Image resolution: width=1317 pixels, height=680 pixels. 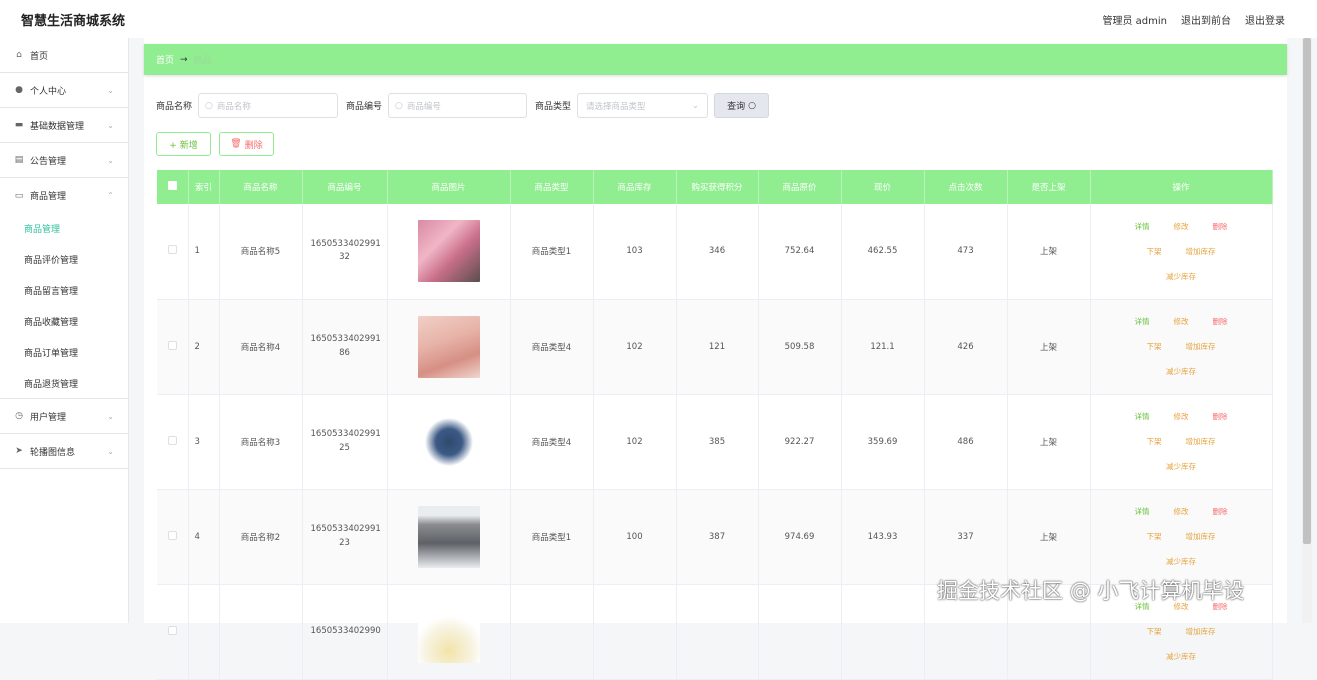 I want to click on scroll-thumb, so click(x=1307, y=291).